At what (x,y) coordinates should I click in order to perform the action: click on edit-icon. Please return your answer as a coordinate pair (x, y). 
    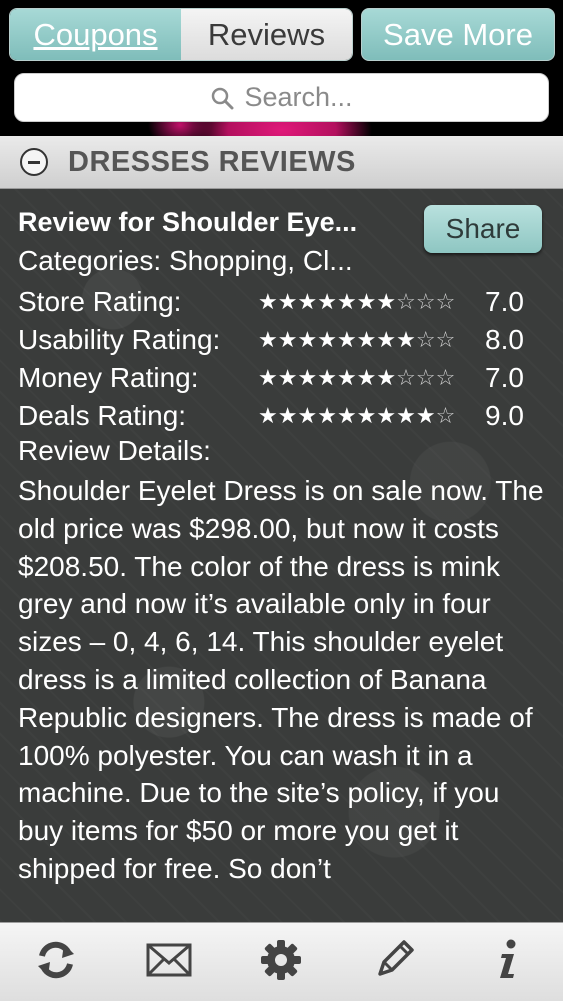
    Looking at the image, I should click on (394, 962).